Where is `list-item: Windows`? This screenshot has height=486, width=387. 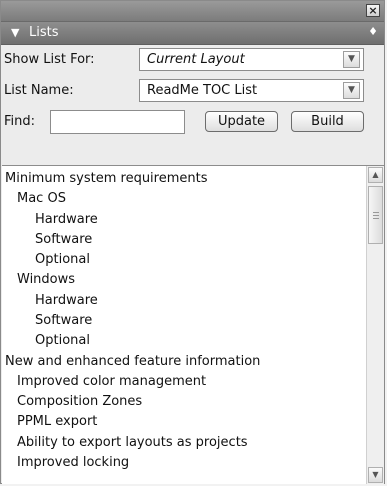 list-item: Windows is located at coordinates (46, 279).